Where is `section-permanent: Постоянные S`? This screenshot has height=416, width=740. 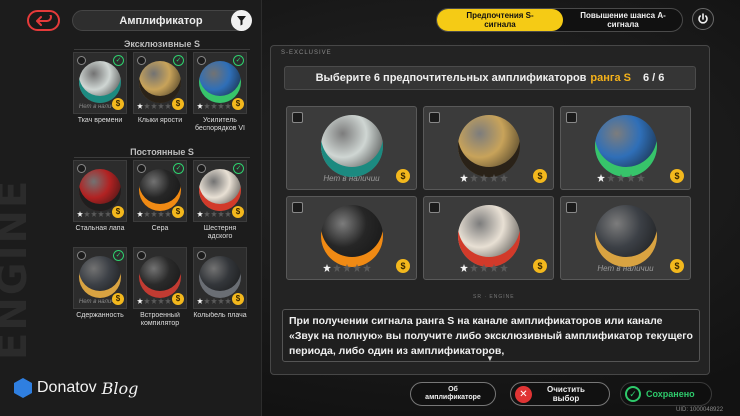
section-permanent: Постоянные S is located at coordinates (162, 152).